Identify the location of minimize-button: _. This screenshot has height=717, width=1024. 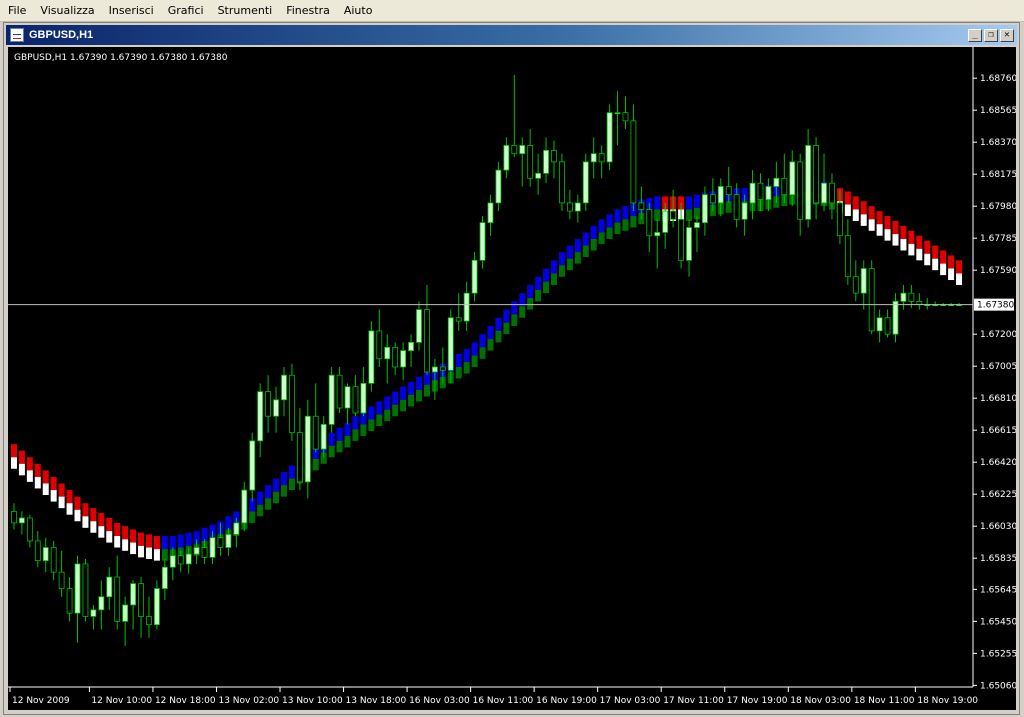
(975, 35).